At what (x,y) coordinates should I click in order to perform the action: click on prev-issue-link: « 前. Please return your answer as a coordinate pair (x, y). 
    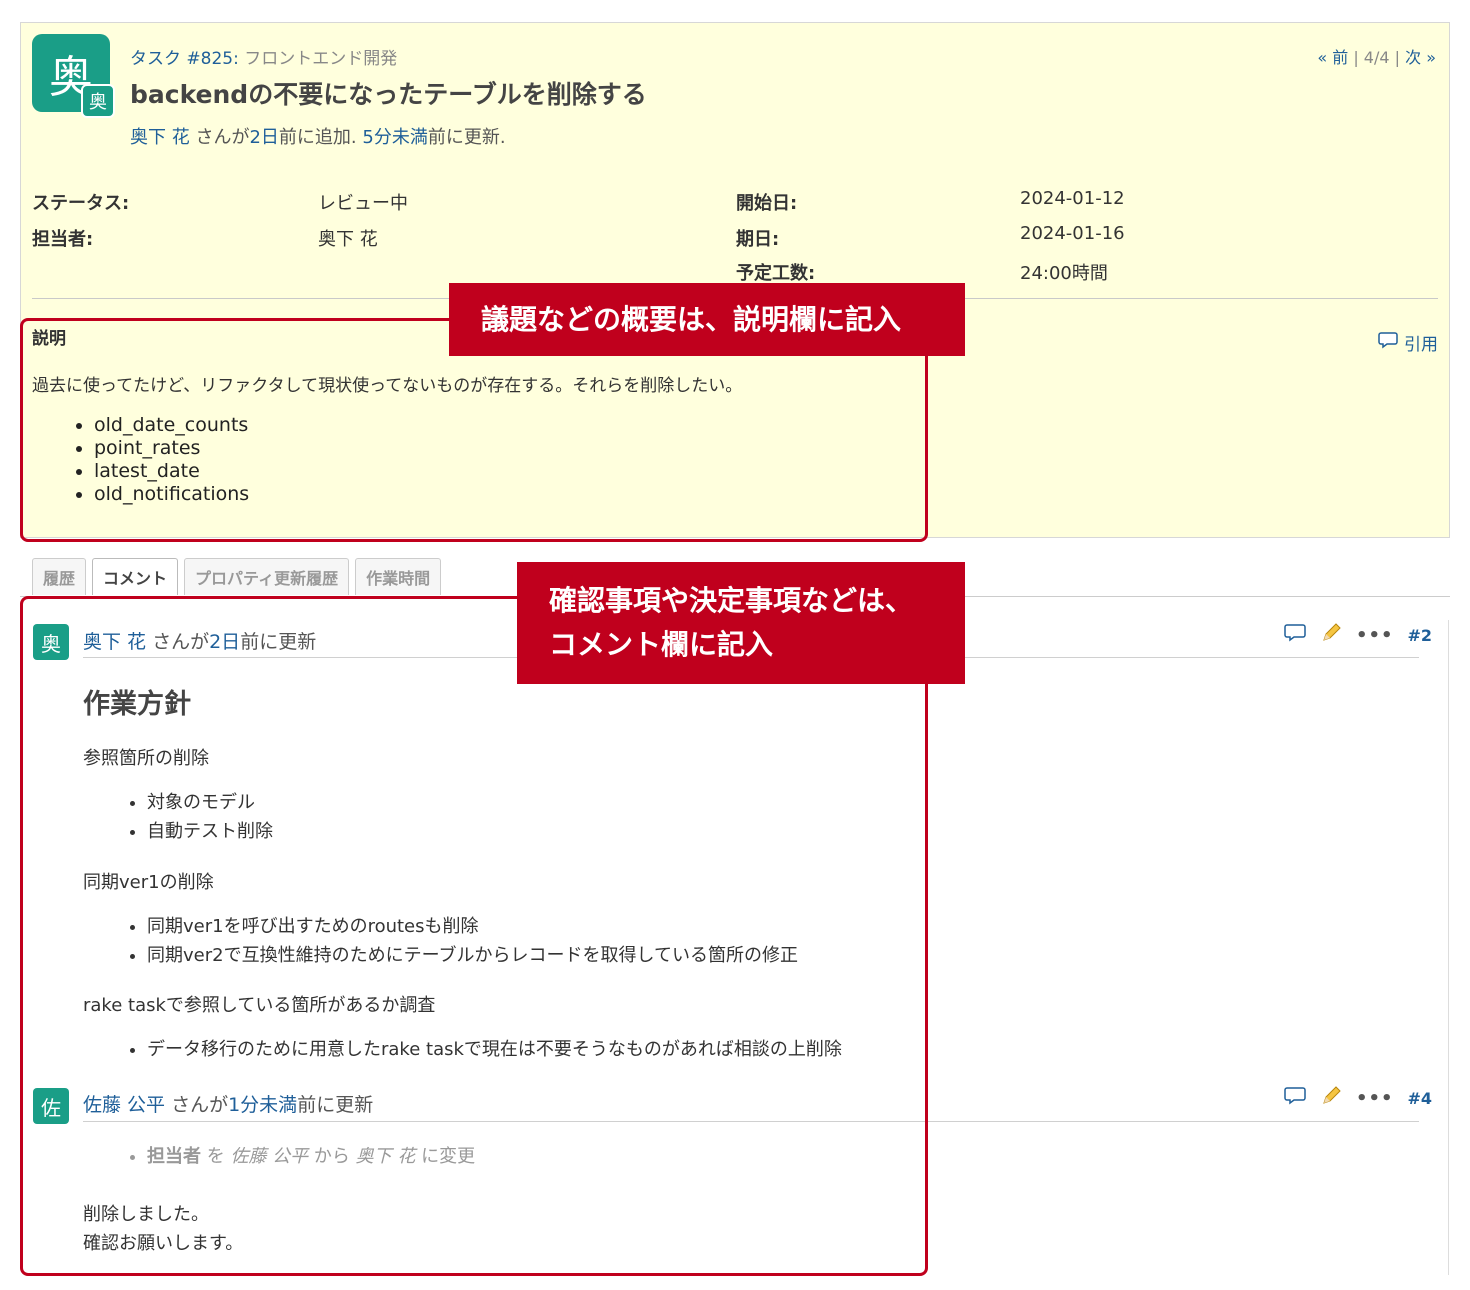
    Looking at the image, I should click on (1332, 57).